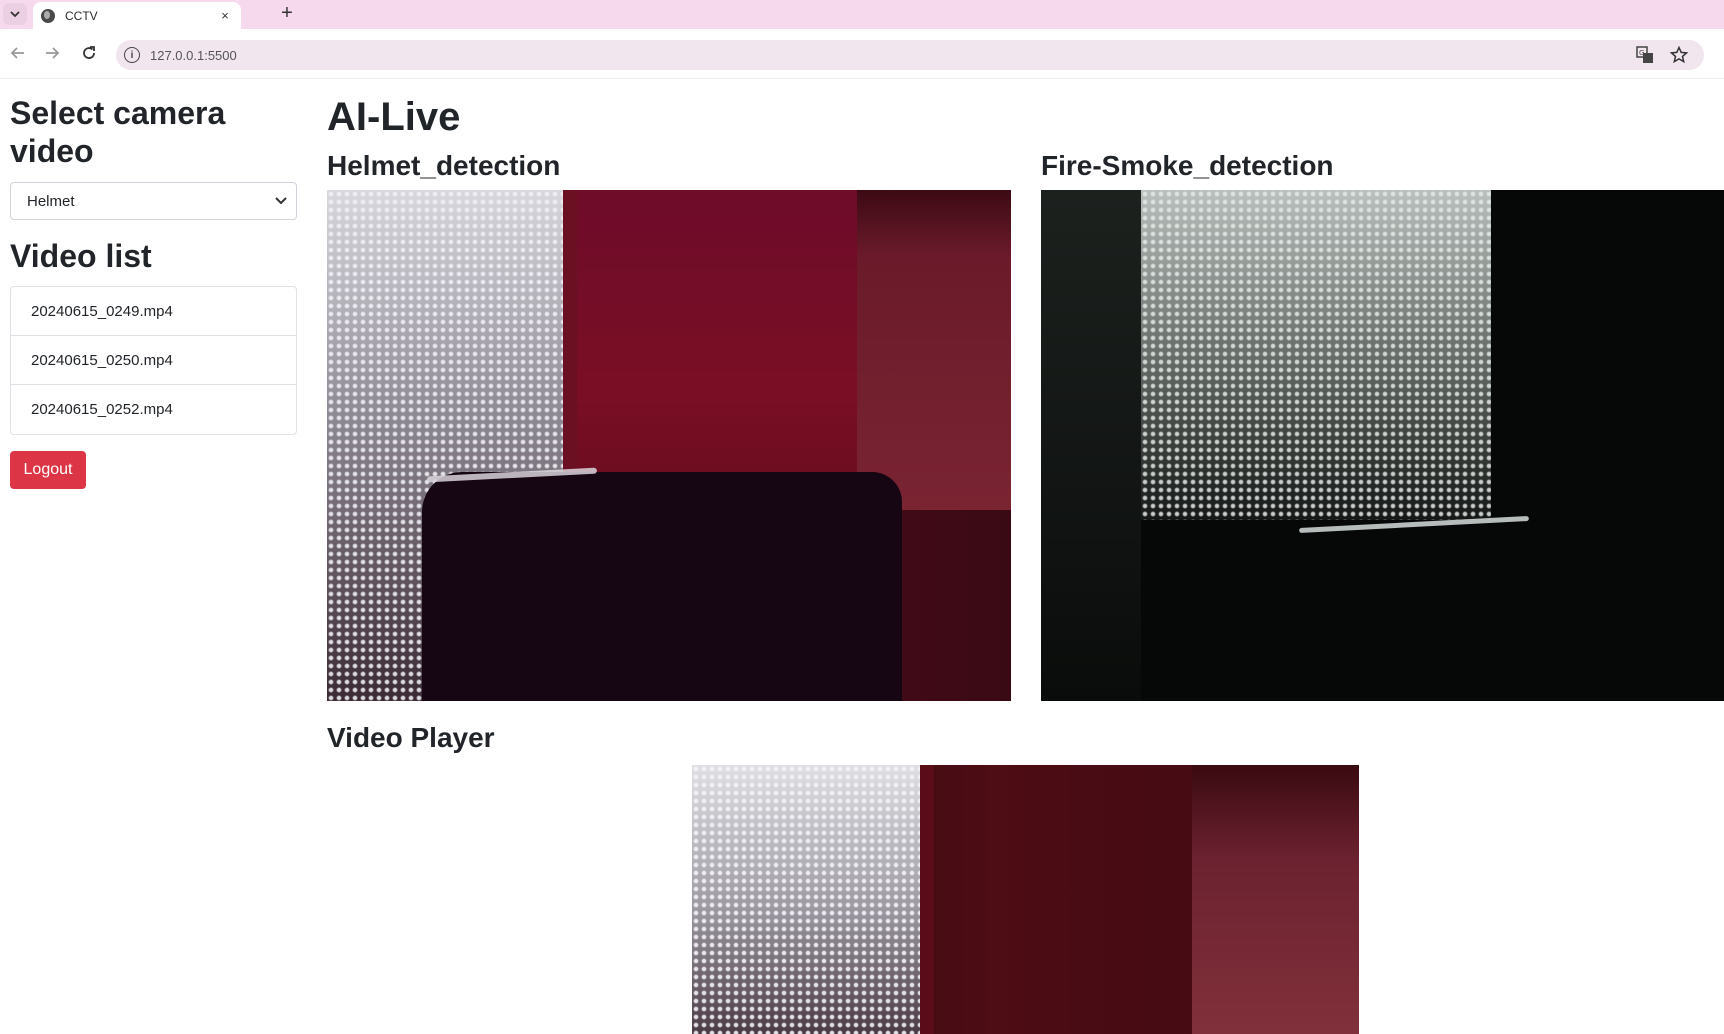  Describe the element at coordinates (51, 201) in the screenshot. I see `camera-select-value: Helmet` at that location.